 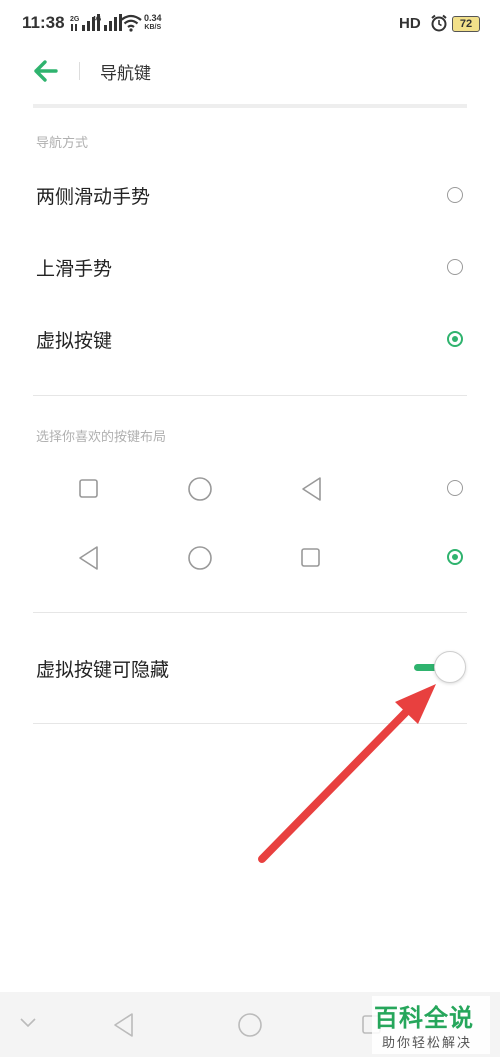 What do you see at coordinates (101, 437) in the screenshot?
I see `layout-section-label: 选择你喜欢的按键布局` at bounding box center [101, 437].